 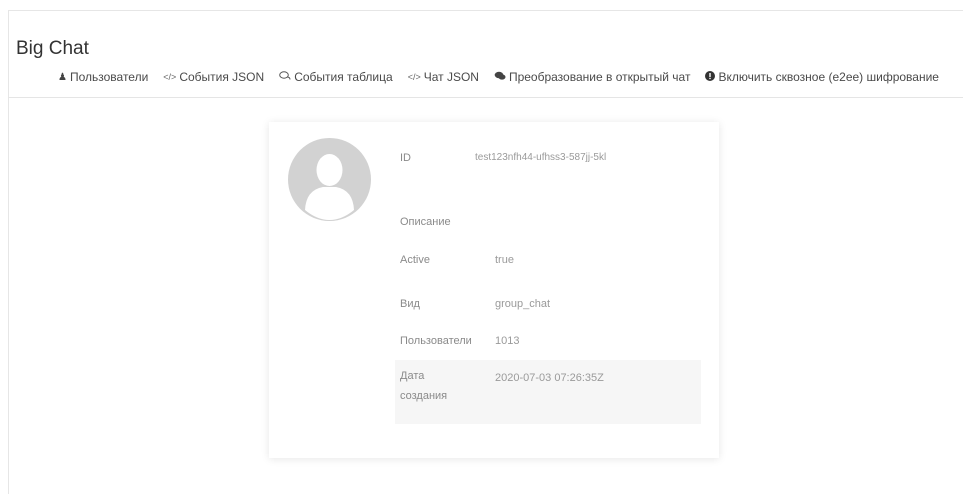 What do you see at coordinates (62, 77) in the screenshot?
I see `user-icon: ♟` at bounding box center [62, 77].